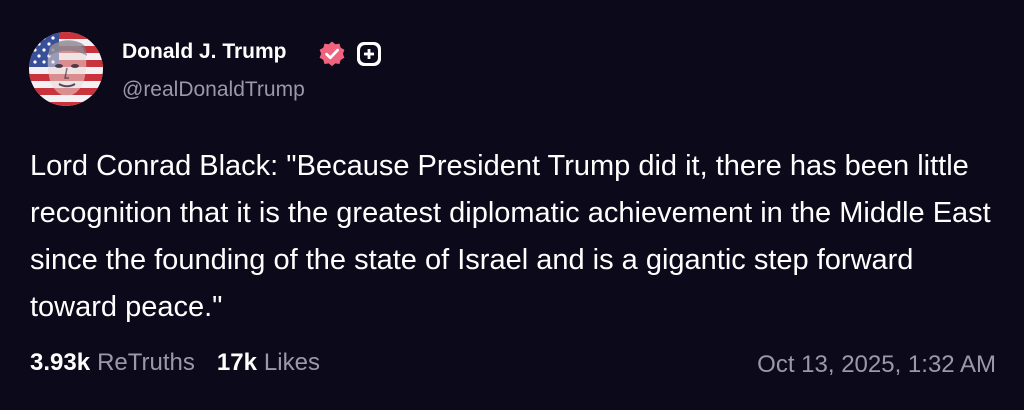  I want to click on author-avatar, so click(66, 69).